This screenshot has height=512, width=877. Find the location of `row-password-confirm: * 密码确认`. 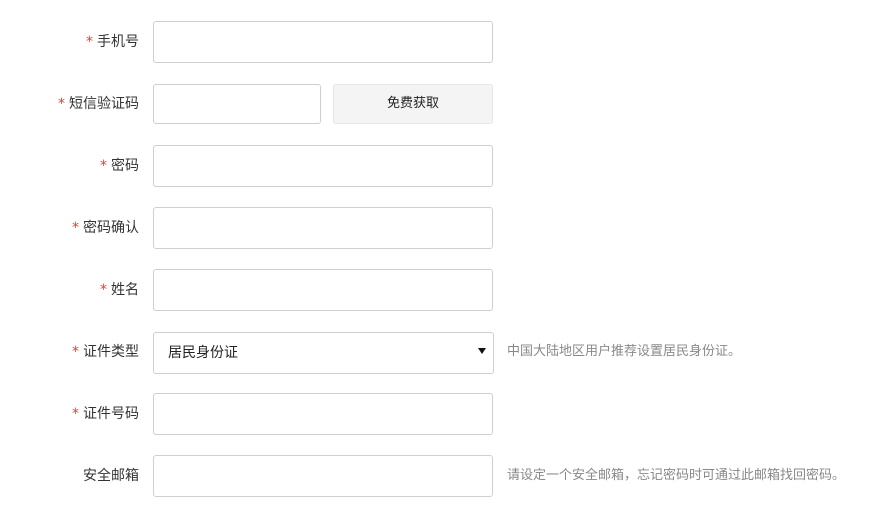

row-password-confirm: * 密码确认 is located at coordinates (438, 228).